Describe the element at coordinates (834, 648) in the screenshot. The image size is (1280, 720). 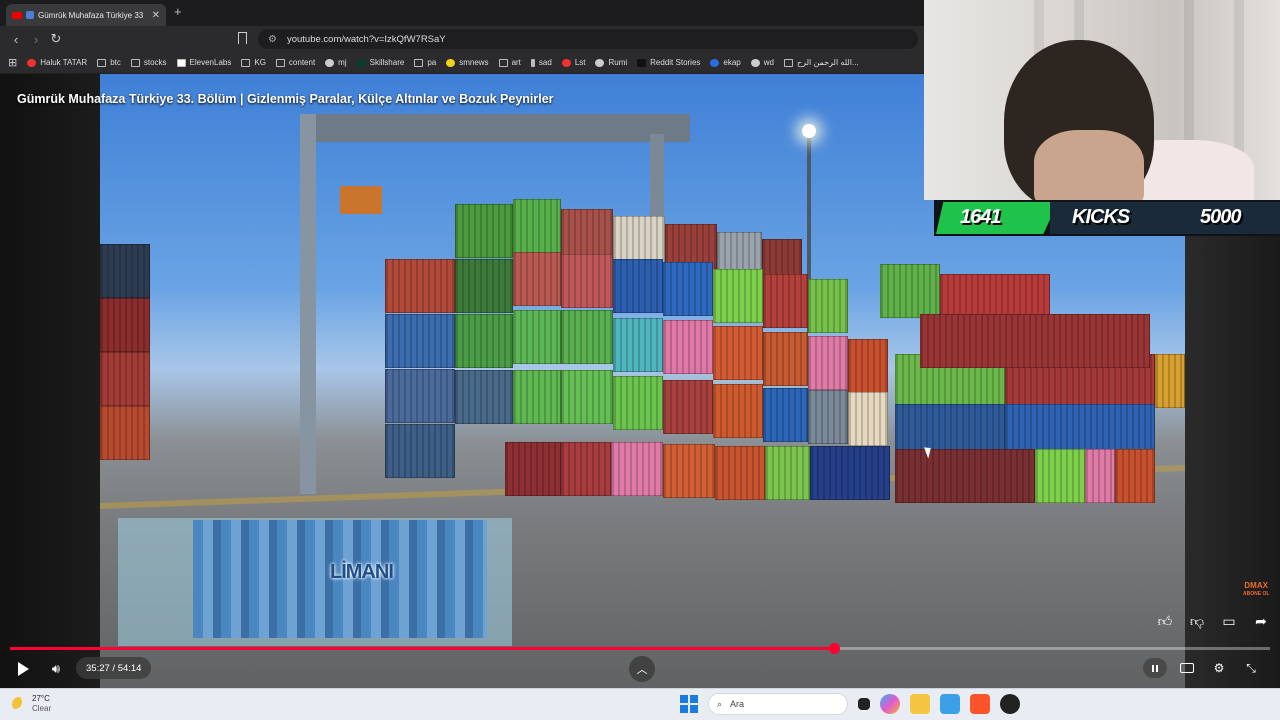
I see `progress-scrubber` at that location.